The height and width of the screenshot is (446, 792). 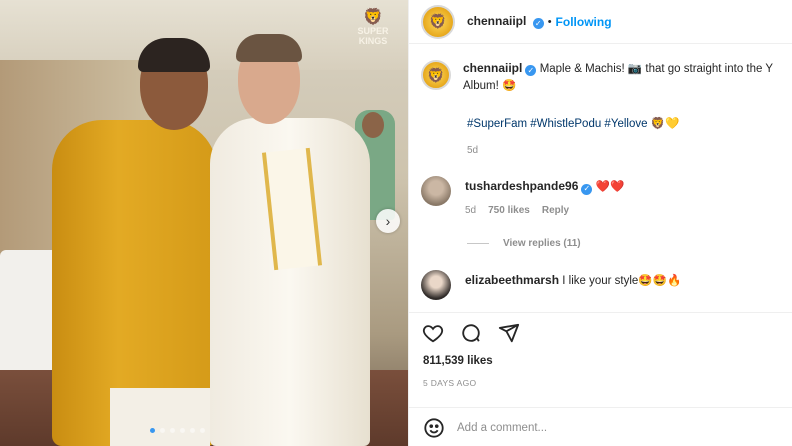 What do you see at coordinates (177, 430) in the screenshot?
I see `carousel-dots` at bounding box center [177, 430].